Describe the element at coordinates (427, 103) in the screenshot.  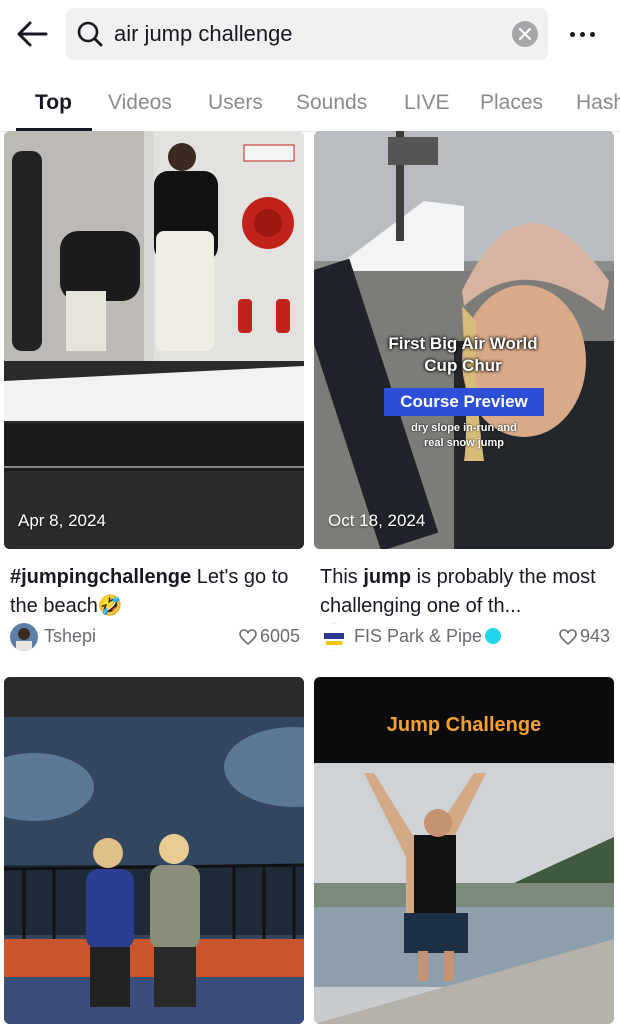
I see `tab-live: LIVE` at that location.